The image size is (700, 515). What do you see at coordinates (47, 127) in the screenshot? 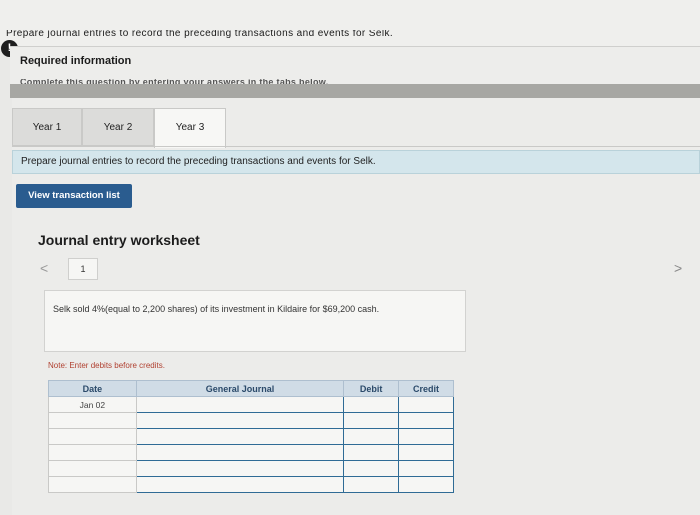
I see `tab-year-1: Year 1` at bounding box center [47, 127].